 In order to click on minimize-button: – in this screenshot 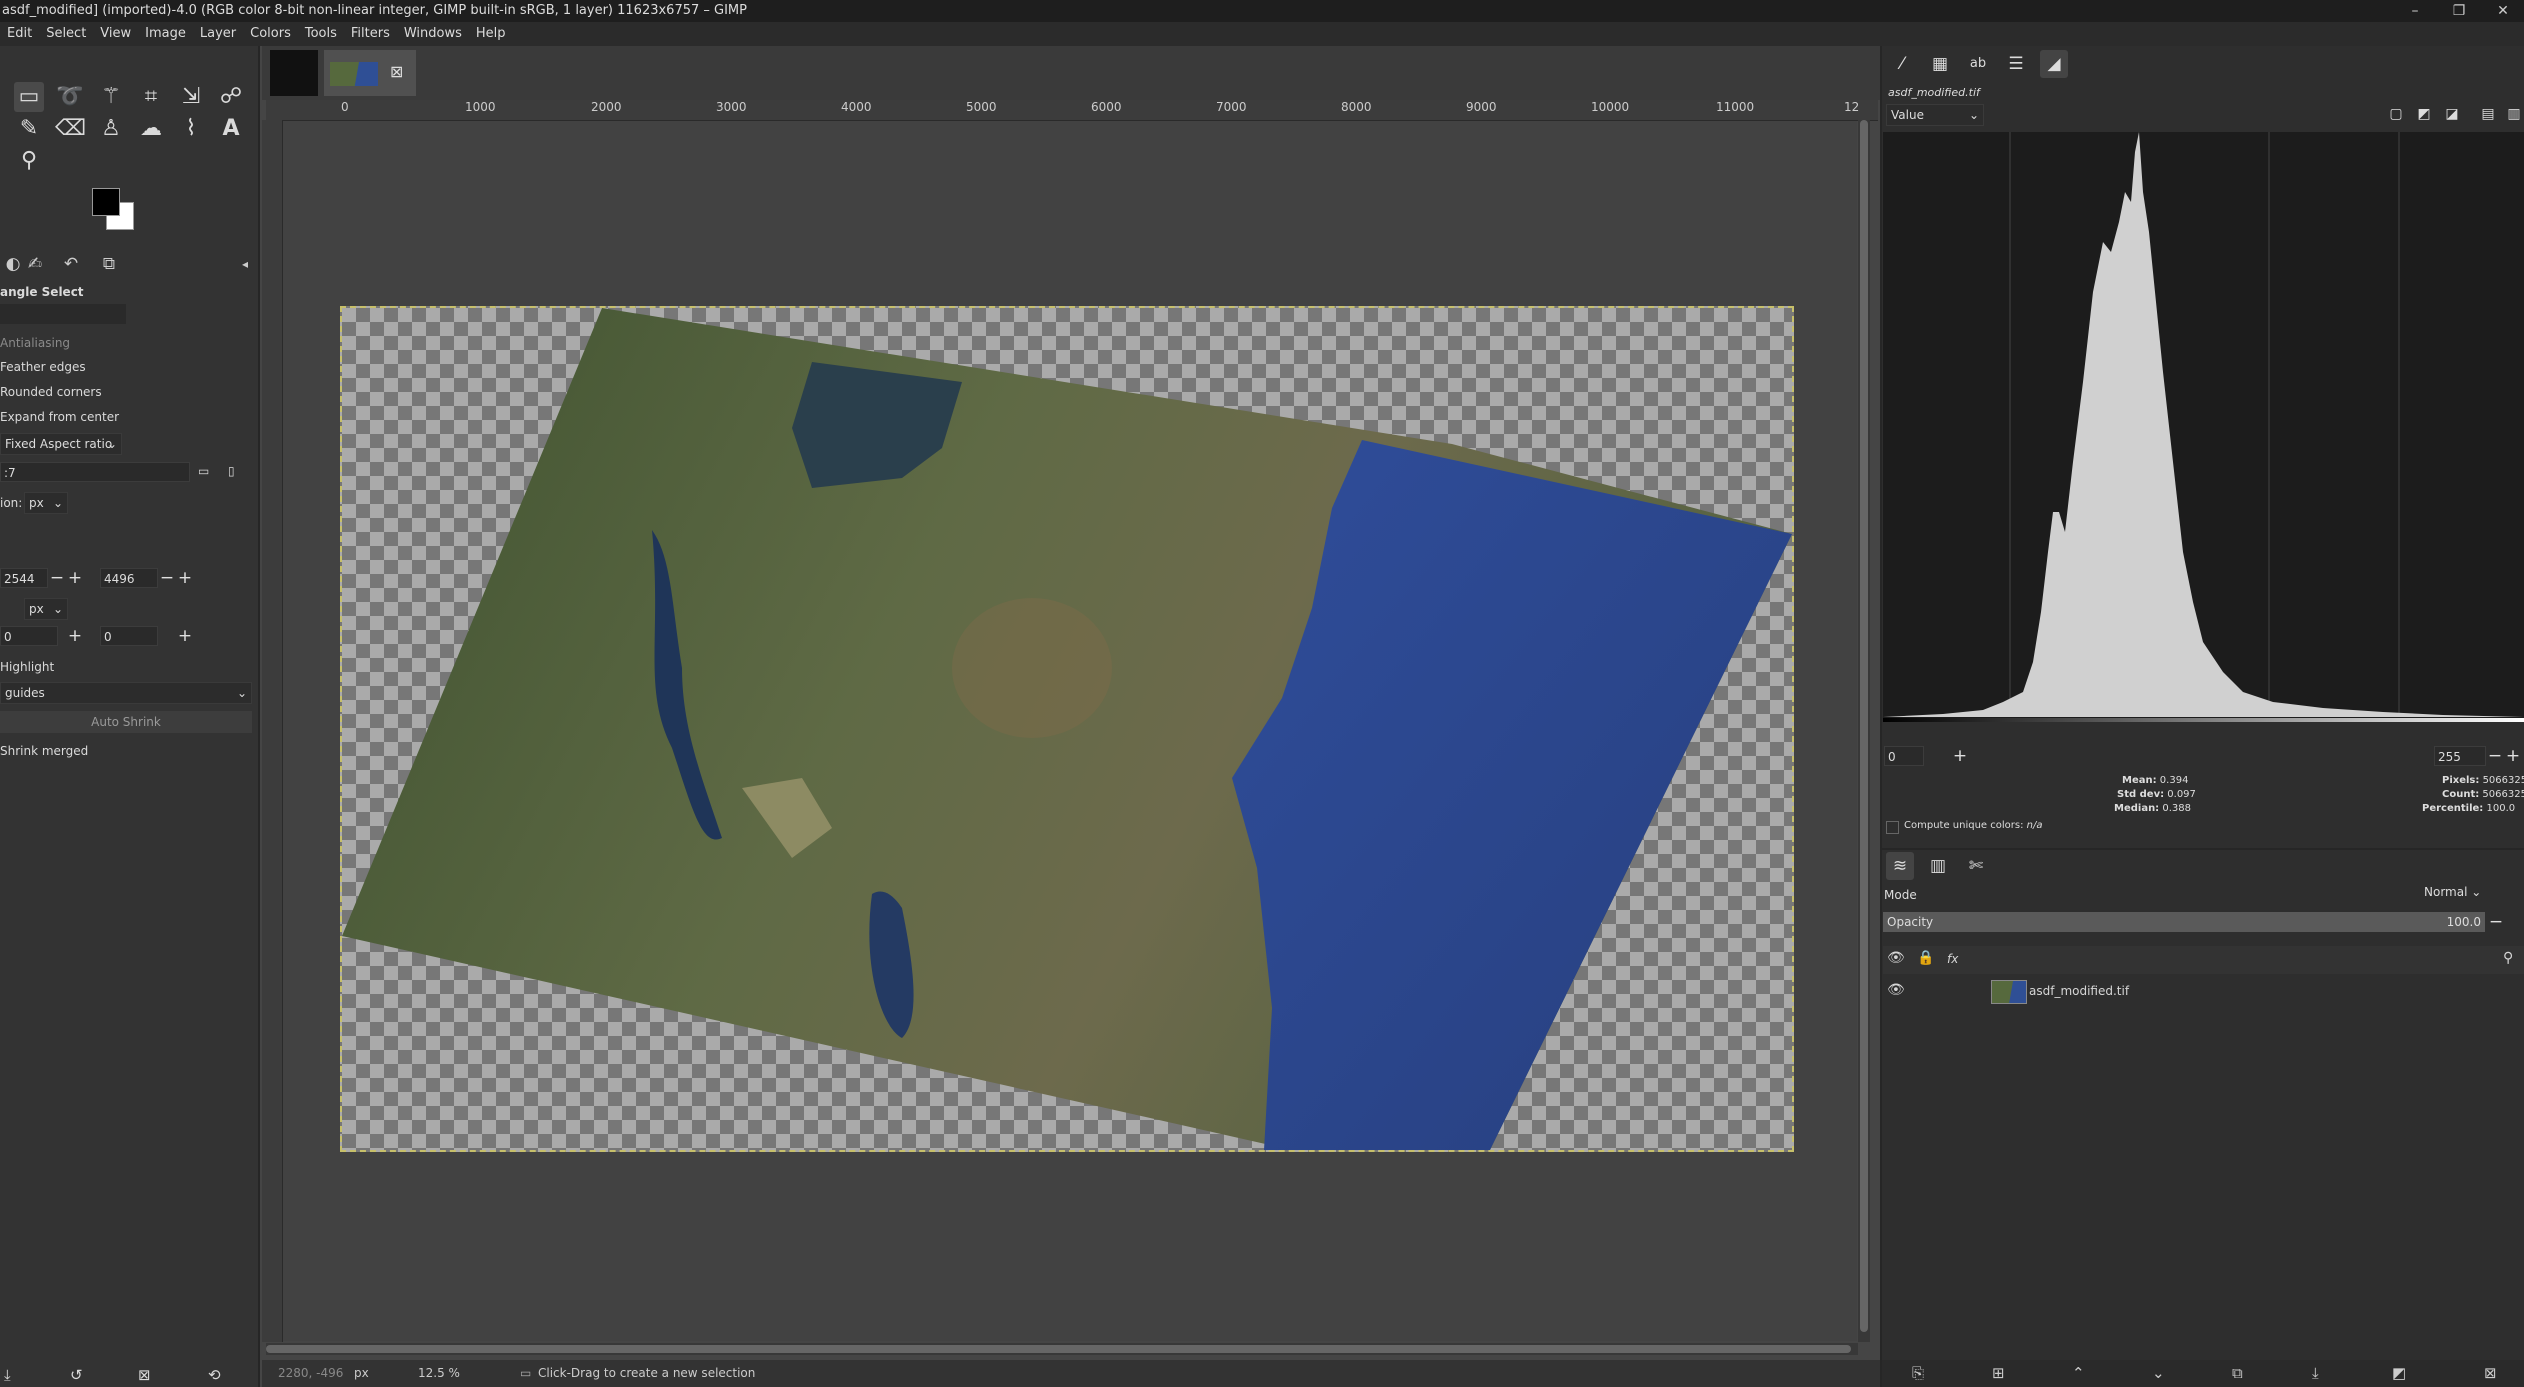, I will do `click(2415, 11)`.